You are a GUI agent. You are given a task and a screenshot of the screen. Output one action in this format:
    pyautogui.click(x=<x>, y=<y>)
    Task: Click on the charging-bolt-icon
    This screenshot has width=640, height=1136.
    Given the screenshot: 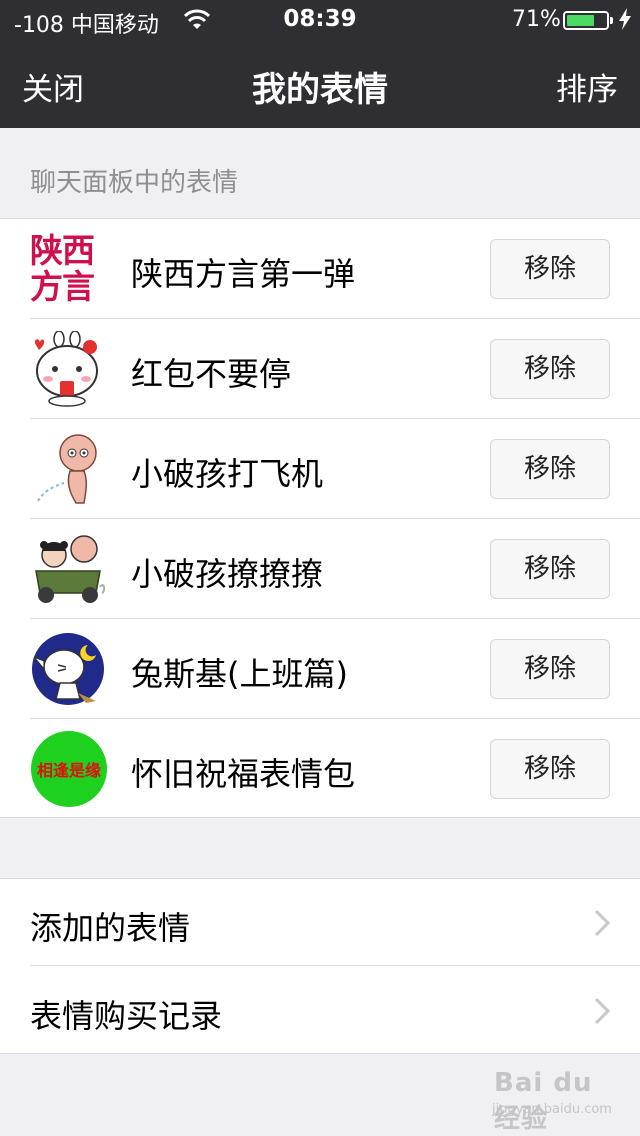 What is the action you would take?
    pyautogui.click(x=625, y=19)
    